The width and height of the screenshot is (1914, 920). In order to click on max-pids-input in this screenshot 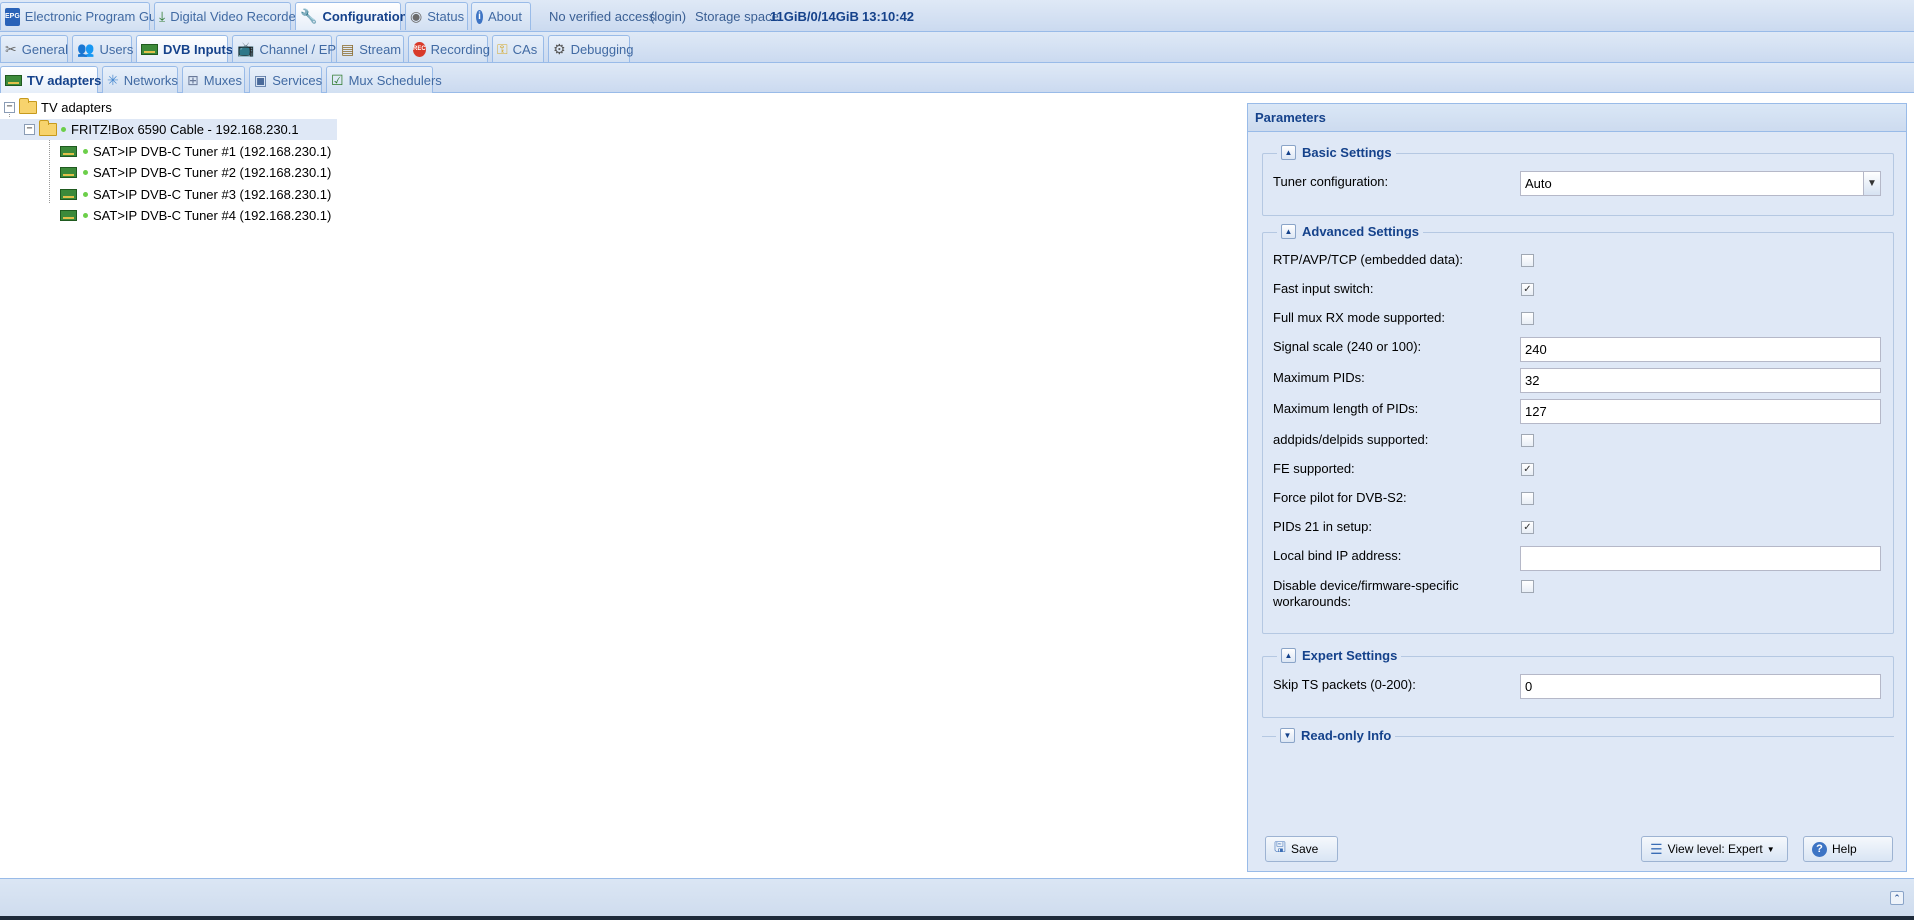, I will do `click(1700, 380)`.